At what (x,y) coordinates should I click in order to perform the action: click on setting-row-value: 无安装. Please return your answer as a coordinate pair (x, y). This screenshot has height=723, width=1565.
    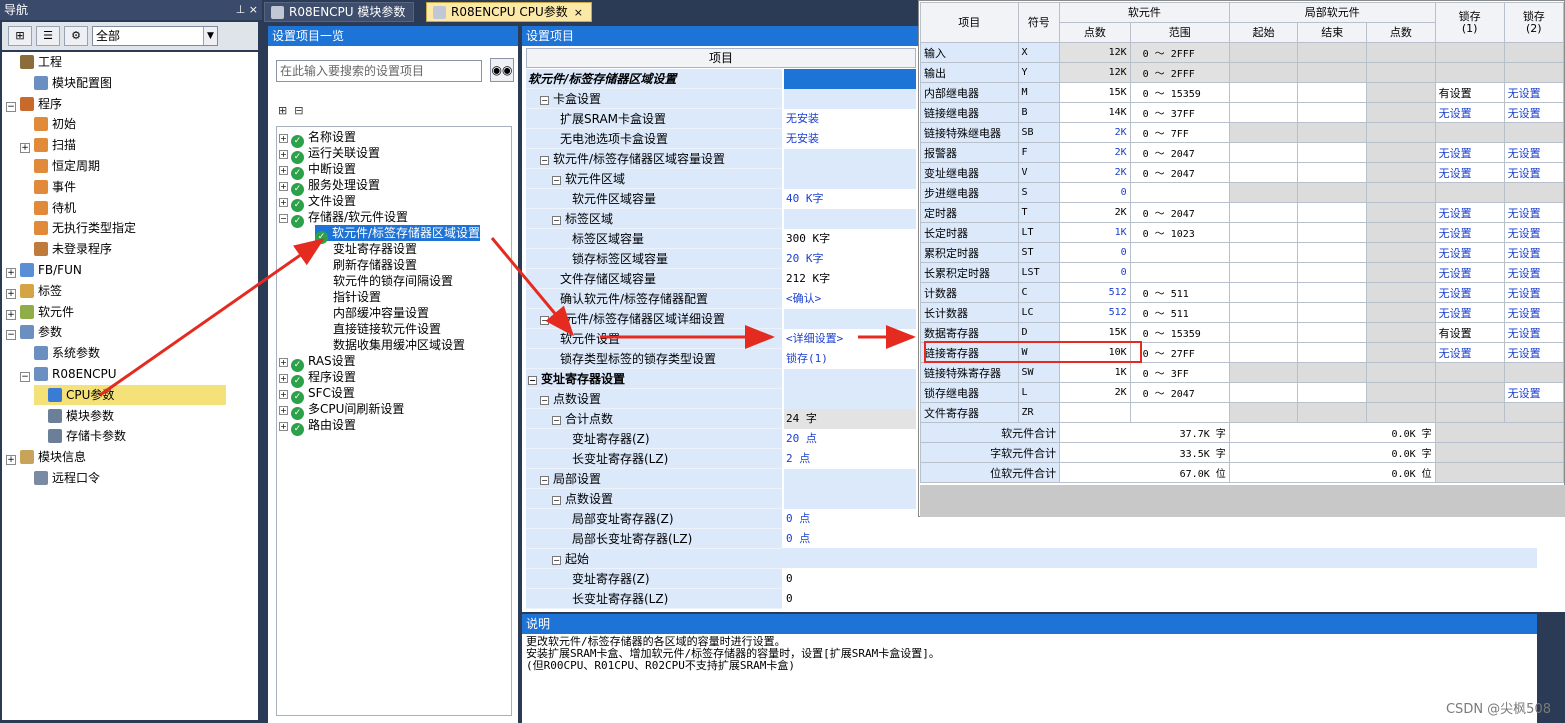
    Looking at the image, I should click on (850, 139).